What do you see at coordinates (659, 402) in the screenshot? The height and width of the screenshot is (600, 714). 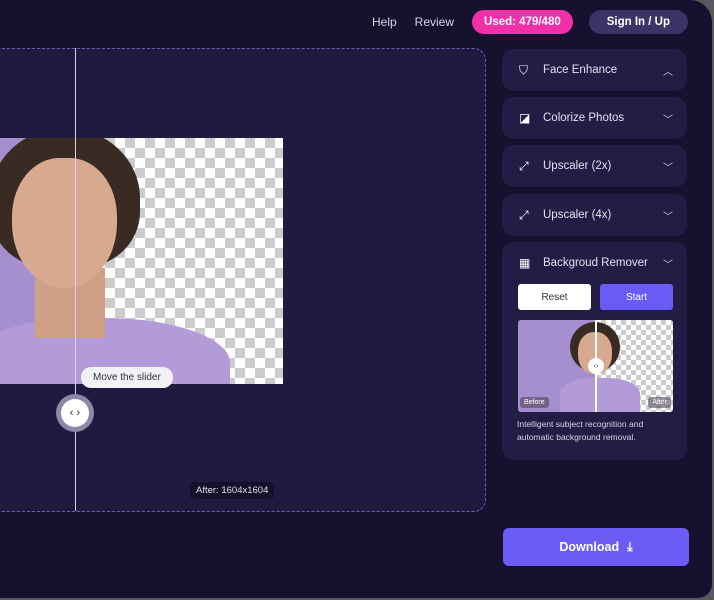 I see `after-label: After` at bounding box center [659, 402].